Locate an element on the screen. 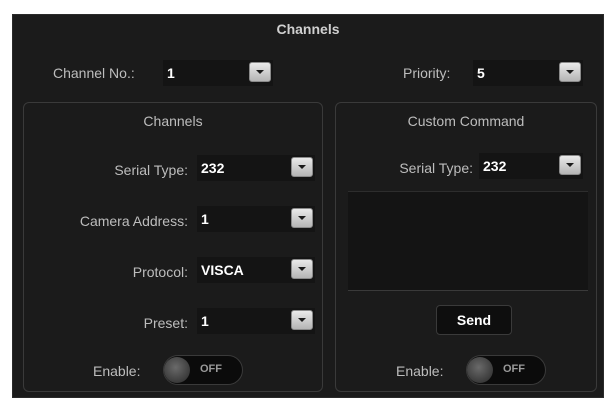 The width and height of the screenshot is (616, 404). custom-serial-type-label: Serial Type: is located at coordinates (436, 168).